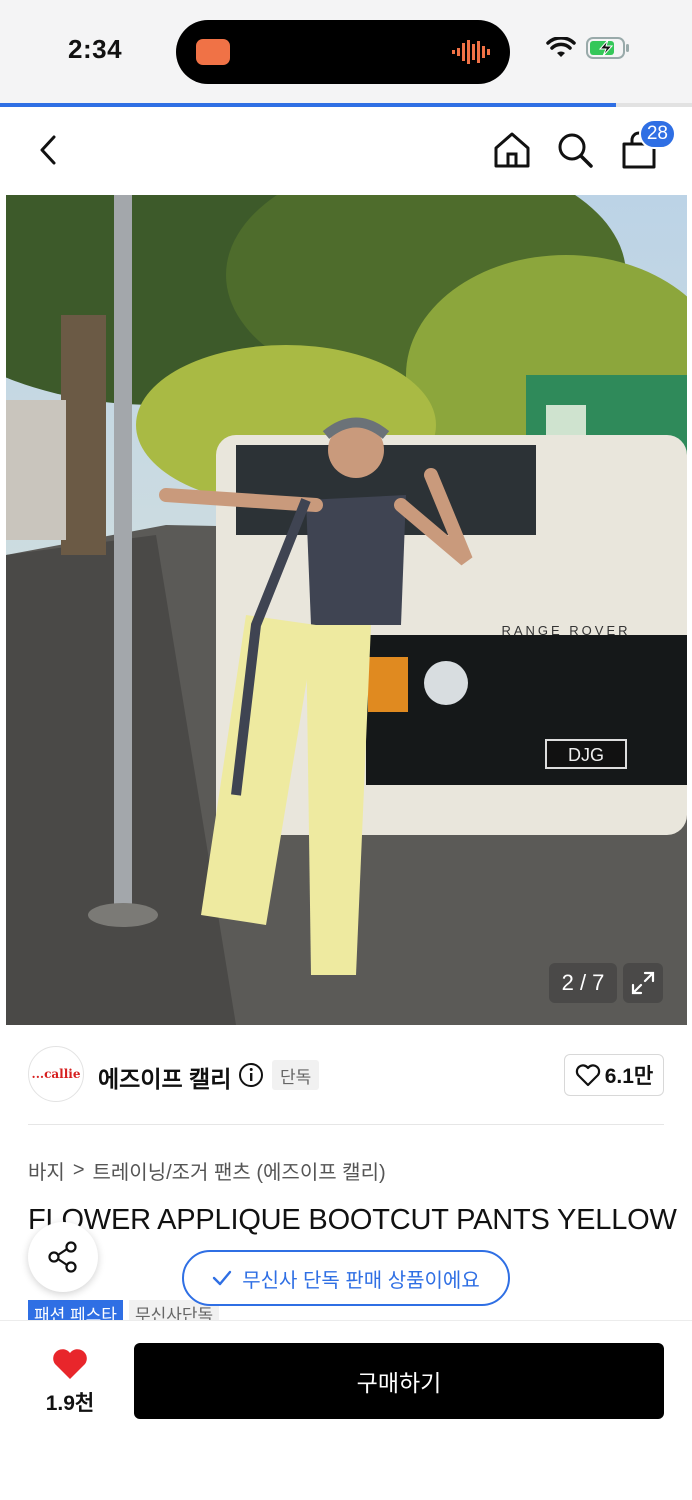  What do you see at coordinates (565, 630) in the screenshot?
I see `svg-text: RANGE ROVER` at bounding box center [565, 630].